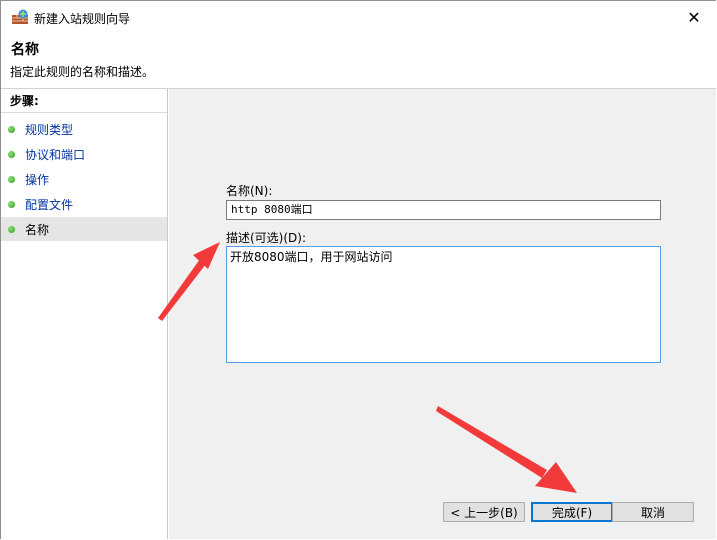 The image size is (717, 540). I want to click on step-profile: 配置文件, so click(84, 204).